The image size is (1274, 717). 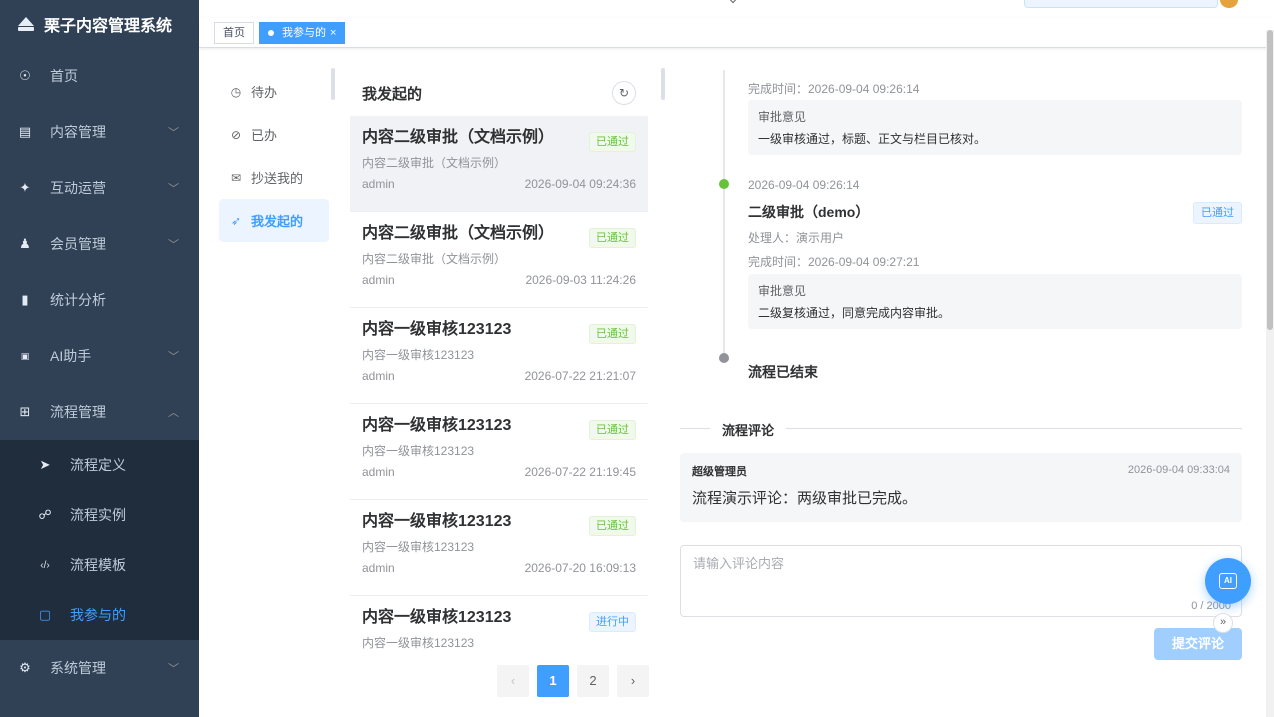 I want to click on category-done: ⊘ 已办, so click(x=274, y=134).